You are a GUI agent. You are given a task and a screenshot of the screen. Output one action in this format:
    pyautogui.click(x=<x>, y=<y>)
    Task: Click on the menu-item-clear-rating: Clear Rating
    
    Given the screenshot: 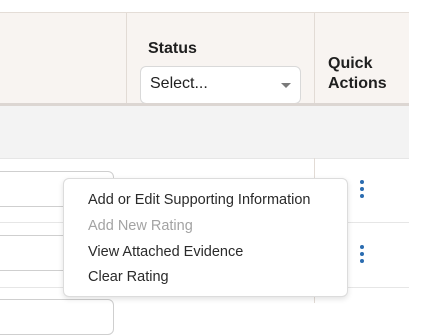 What is the action you would take?
    pyautogui.click(x=128, y=277)
    